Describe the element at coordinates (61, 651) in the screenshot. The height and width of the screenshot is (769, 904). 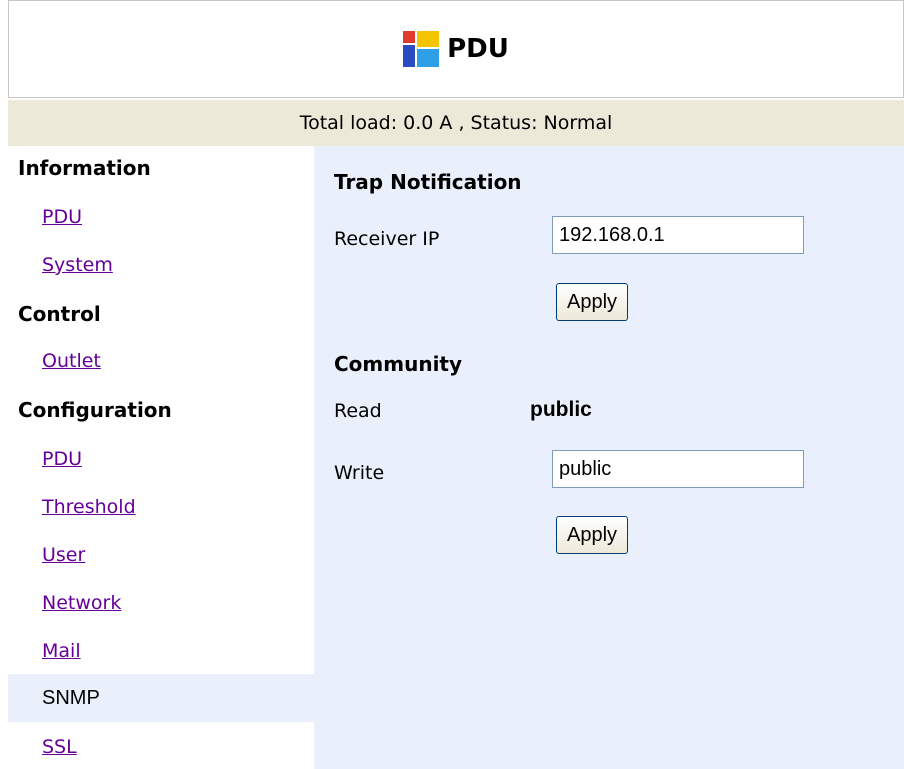
I see `sidebar-item-mail: Mail` at that location.